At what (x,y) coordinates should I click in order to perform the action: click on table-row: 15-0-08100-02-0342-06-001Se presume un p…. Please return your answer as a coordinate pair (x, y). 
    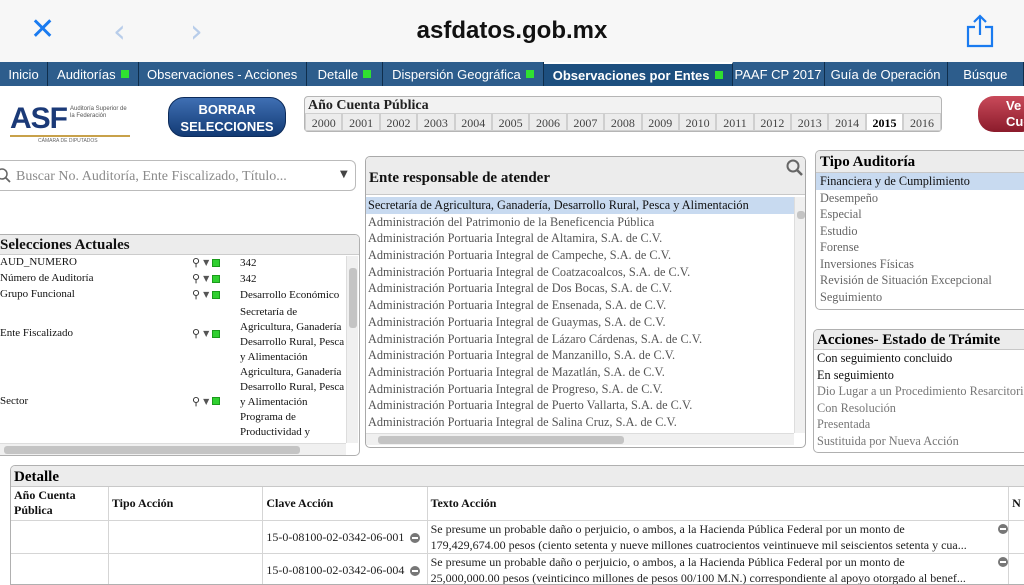
    Looking at the image, I should click on (517, 536).